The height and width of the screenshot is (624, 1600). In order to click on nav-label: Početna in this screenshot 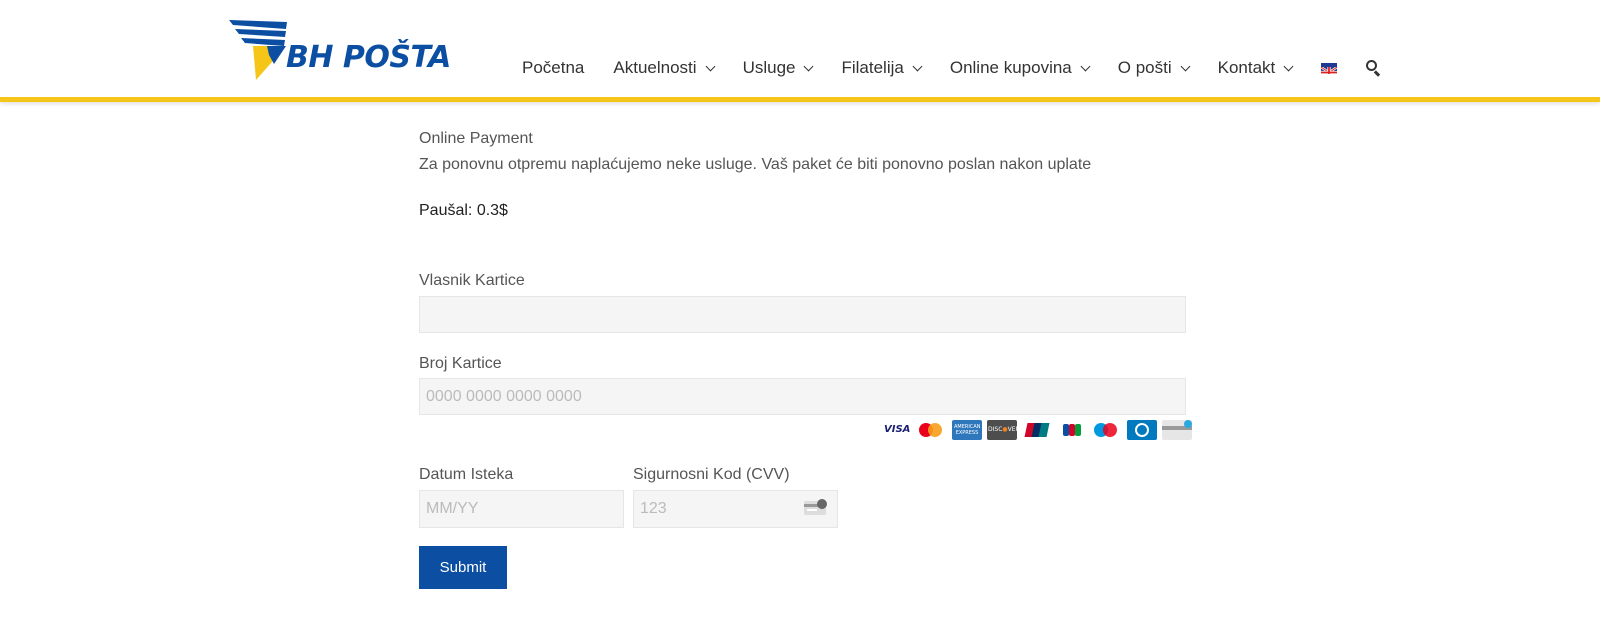, I will do `click(553, 67)`.